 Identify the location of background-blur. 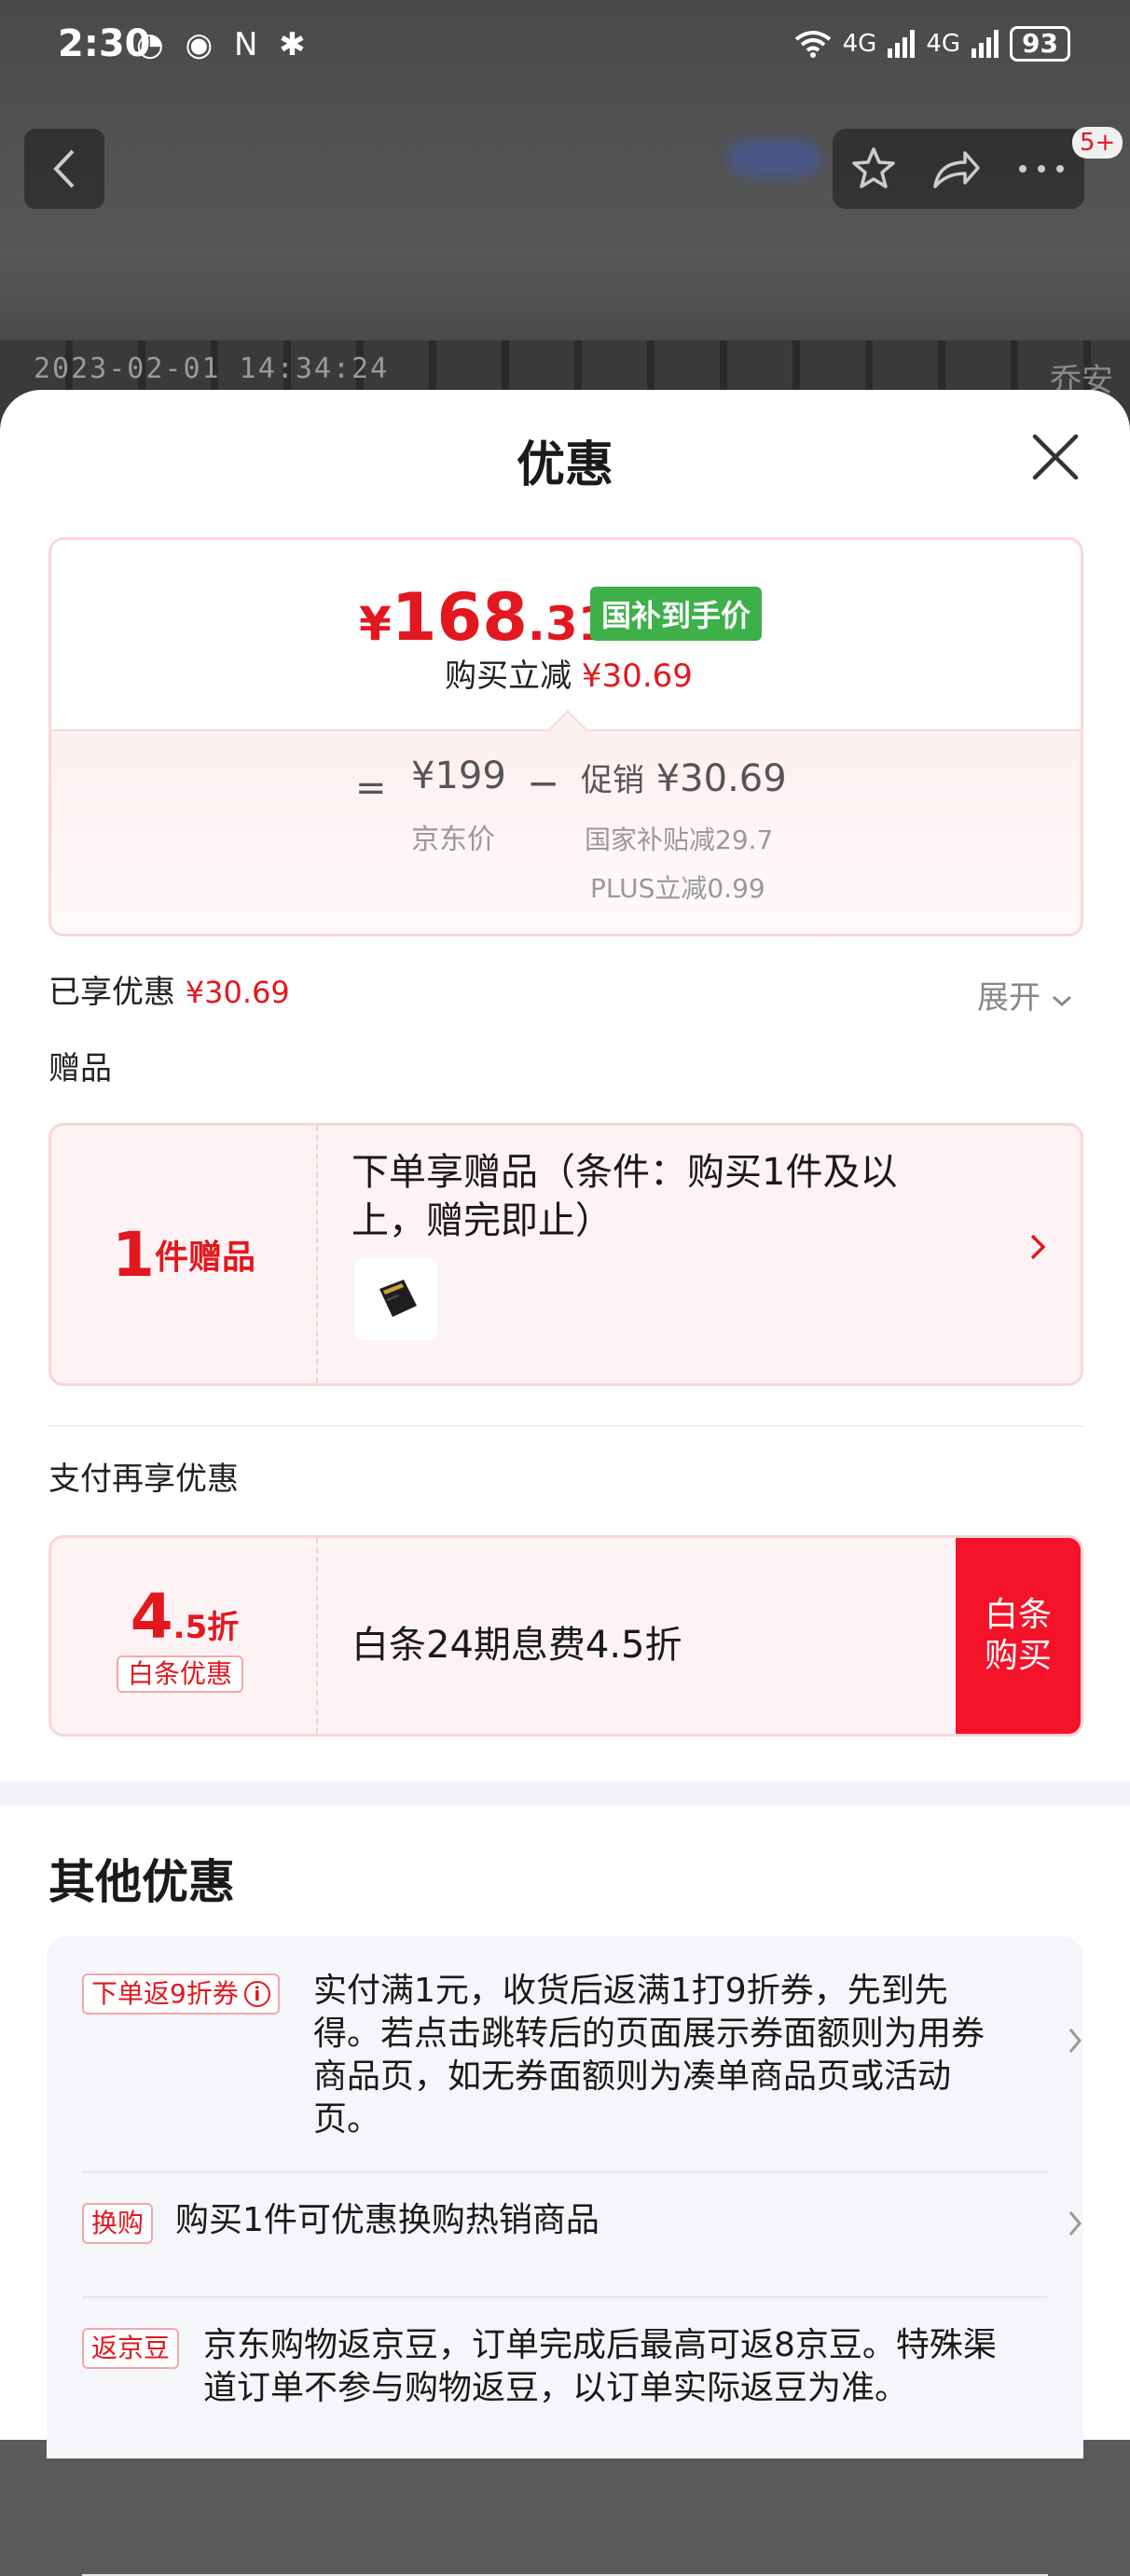
(773, 158).